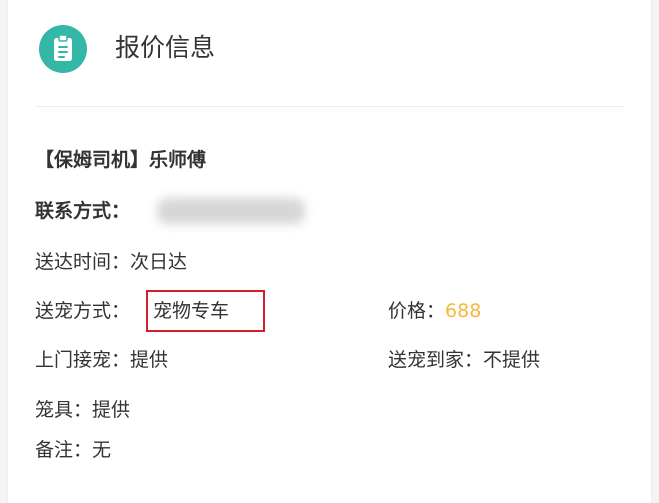 This screenshot has height=503, width=659. Describe the element at coordinates (83, 311) in the screenshot. I see `delivery-method-label: 送宠方式：` at that location.